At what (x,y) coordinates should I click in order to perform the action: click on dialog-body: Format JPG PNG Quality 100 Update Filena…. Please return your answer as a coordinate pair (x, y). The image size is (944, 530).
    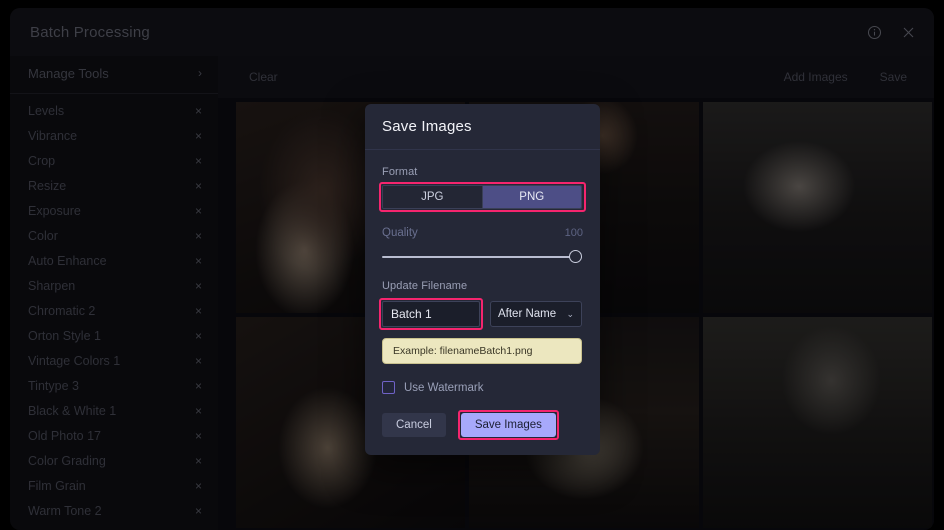
    Looking at the image, I should click on (482, 302).